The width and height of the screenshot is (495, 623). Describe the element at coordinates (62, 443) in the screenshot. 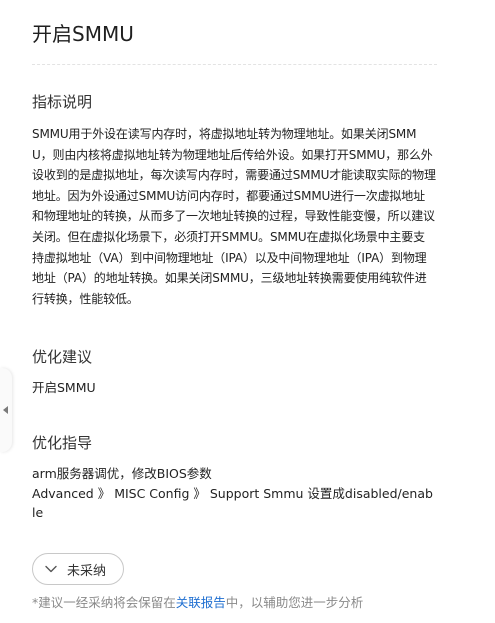

I see `guide-heading: 优化指导` at that location.